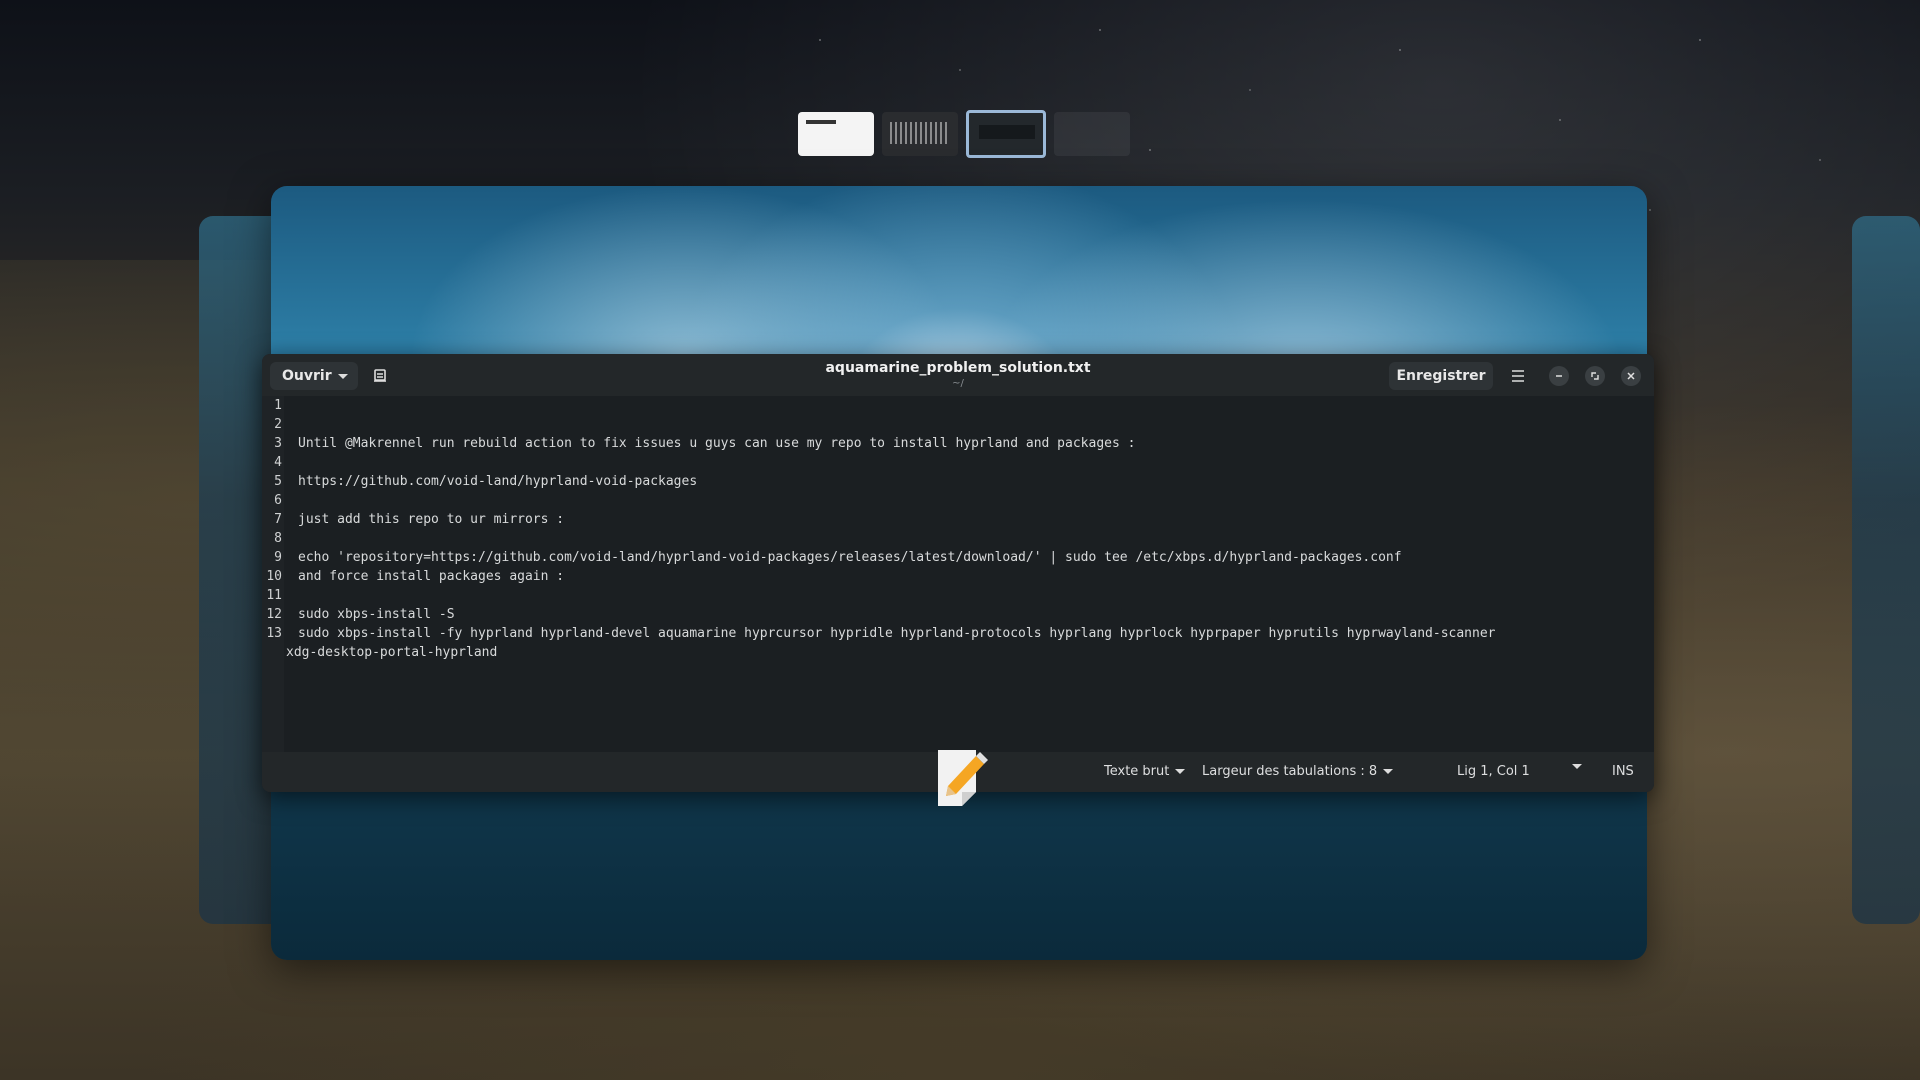  What do you see at coordinates (278, 405) in the screenshot?
I see `line-number: 1` at bounding box center [278, 405].